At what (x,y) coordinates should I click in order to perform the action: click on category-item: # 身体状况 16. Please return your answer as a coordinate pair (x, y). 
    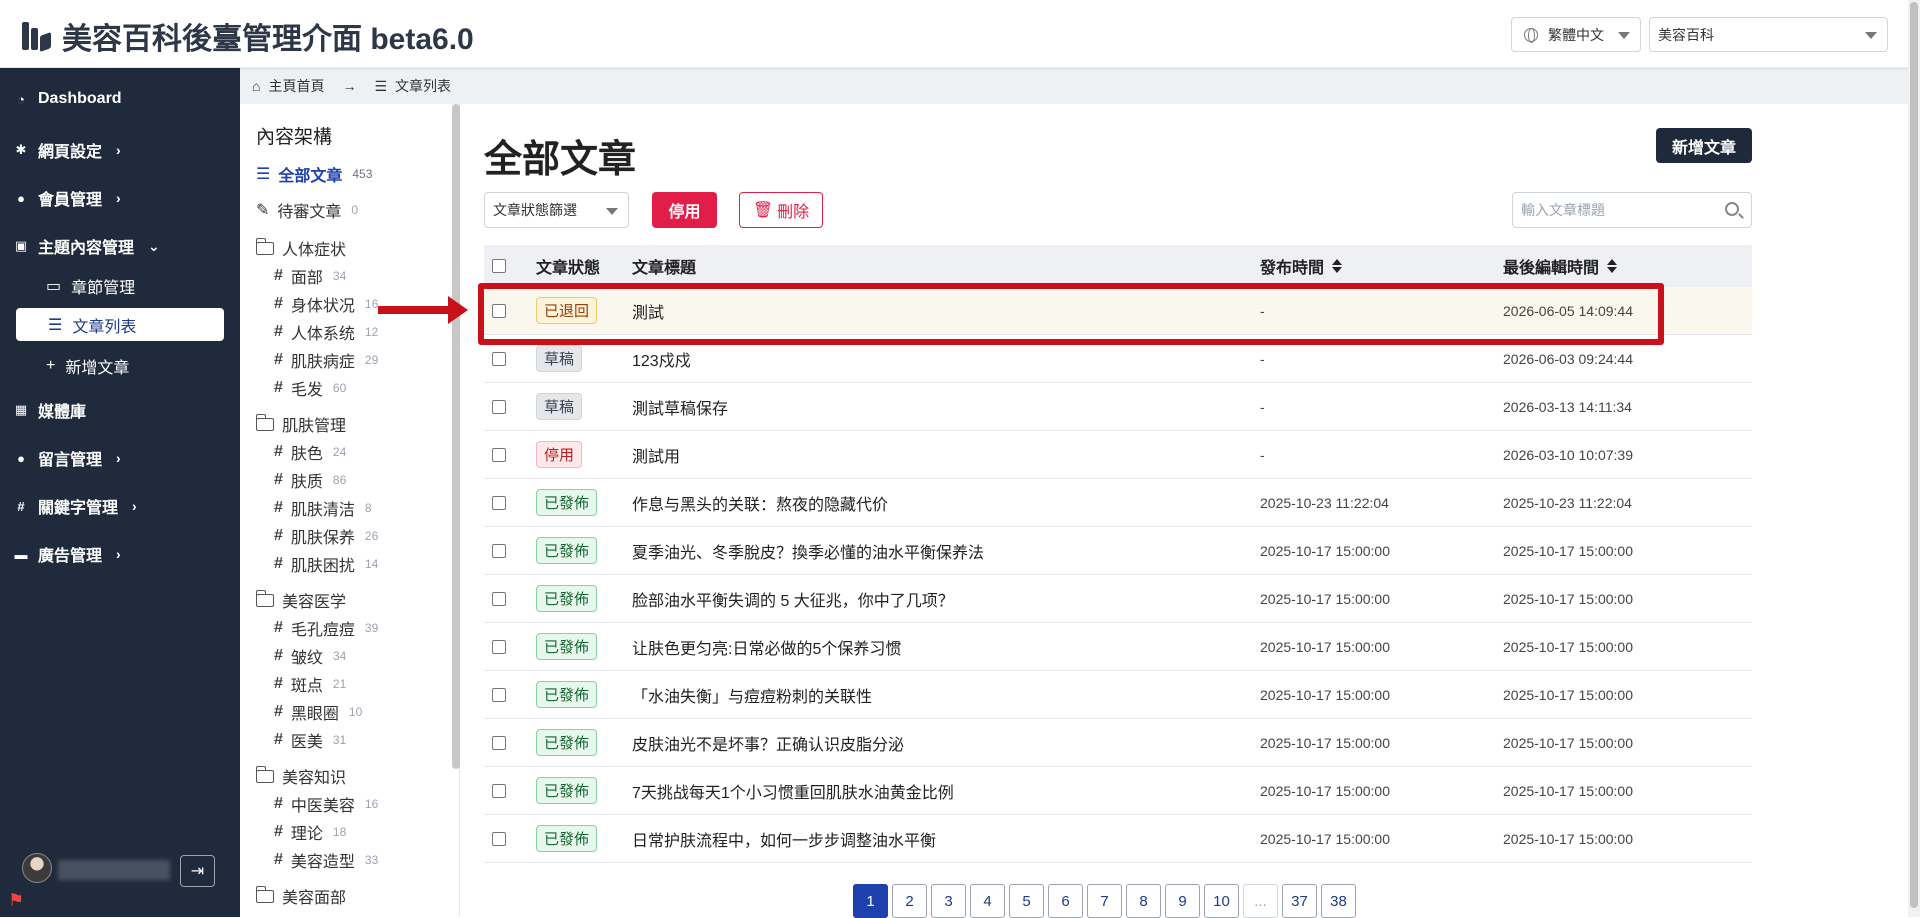
    Looking at the image, I should click on (326, 304).